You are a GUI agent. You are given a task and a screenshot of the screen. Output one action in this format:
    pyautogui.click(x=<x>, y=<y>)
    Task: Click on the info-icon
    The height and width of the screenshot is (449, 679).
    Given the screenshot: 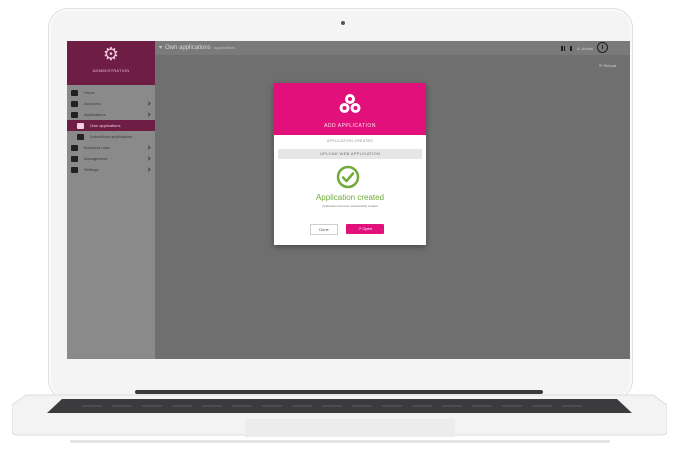 What is the action you would take?
    pyautogui.click(x=602, y=47)
    